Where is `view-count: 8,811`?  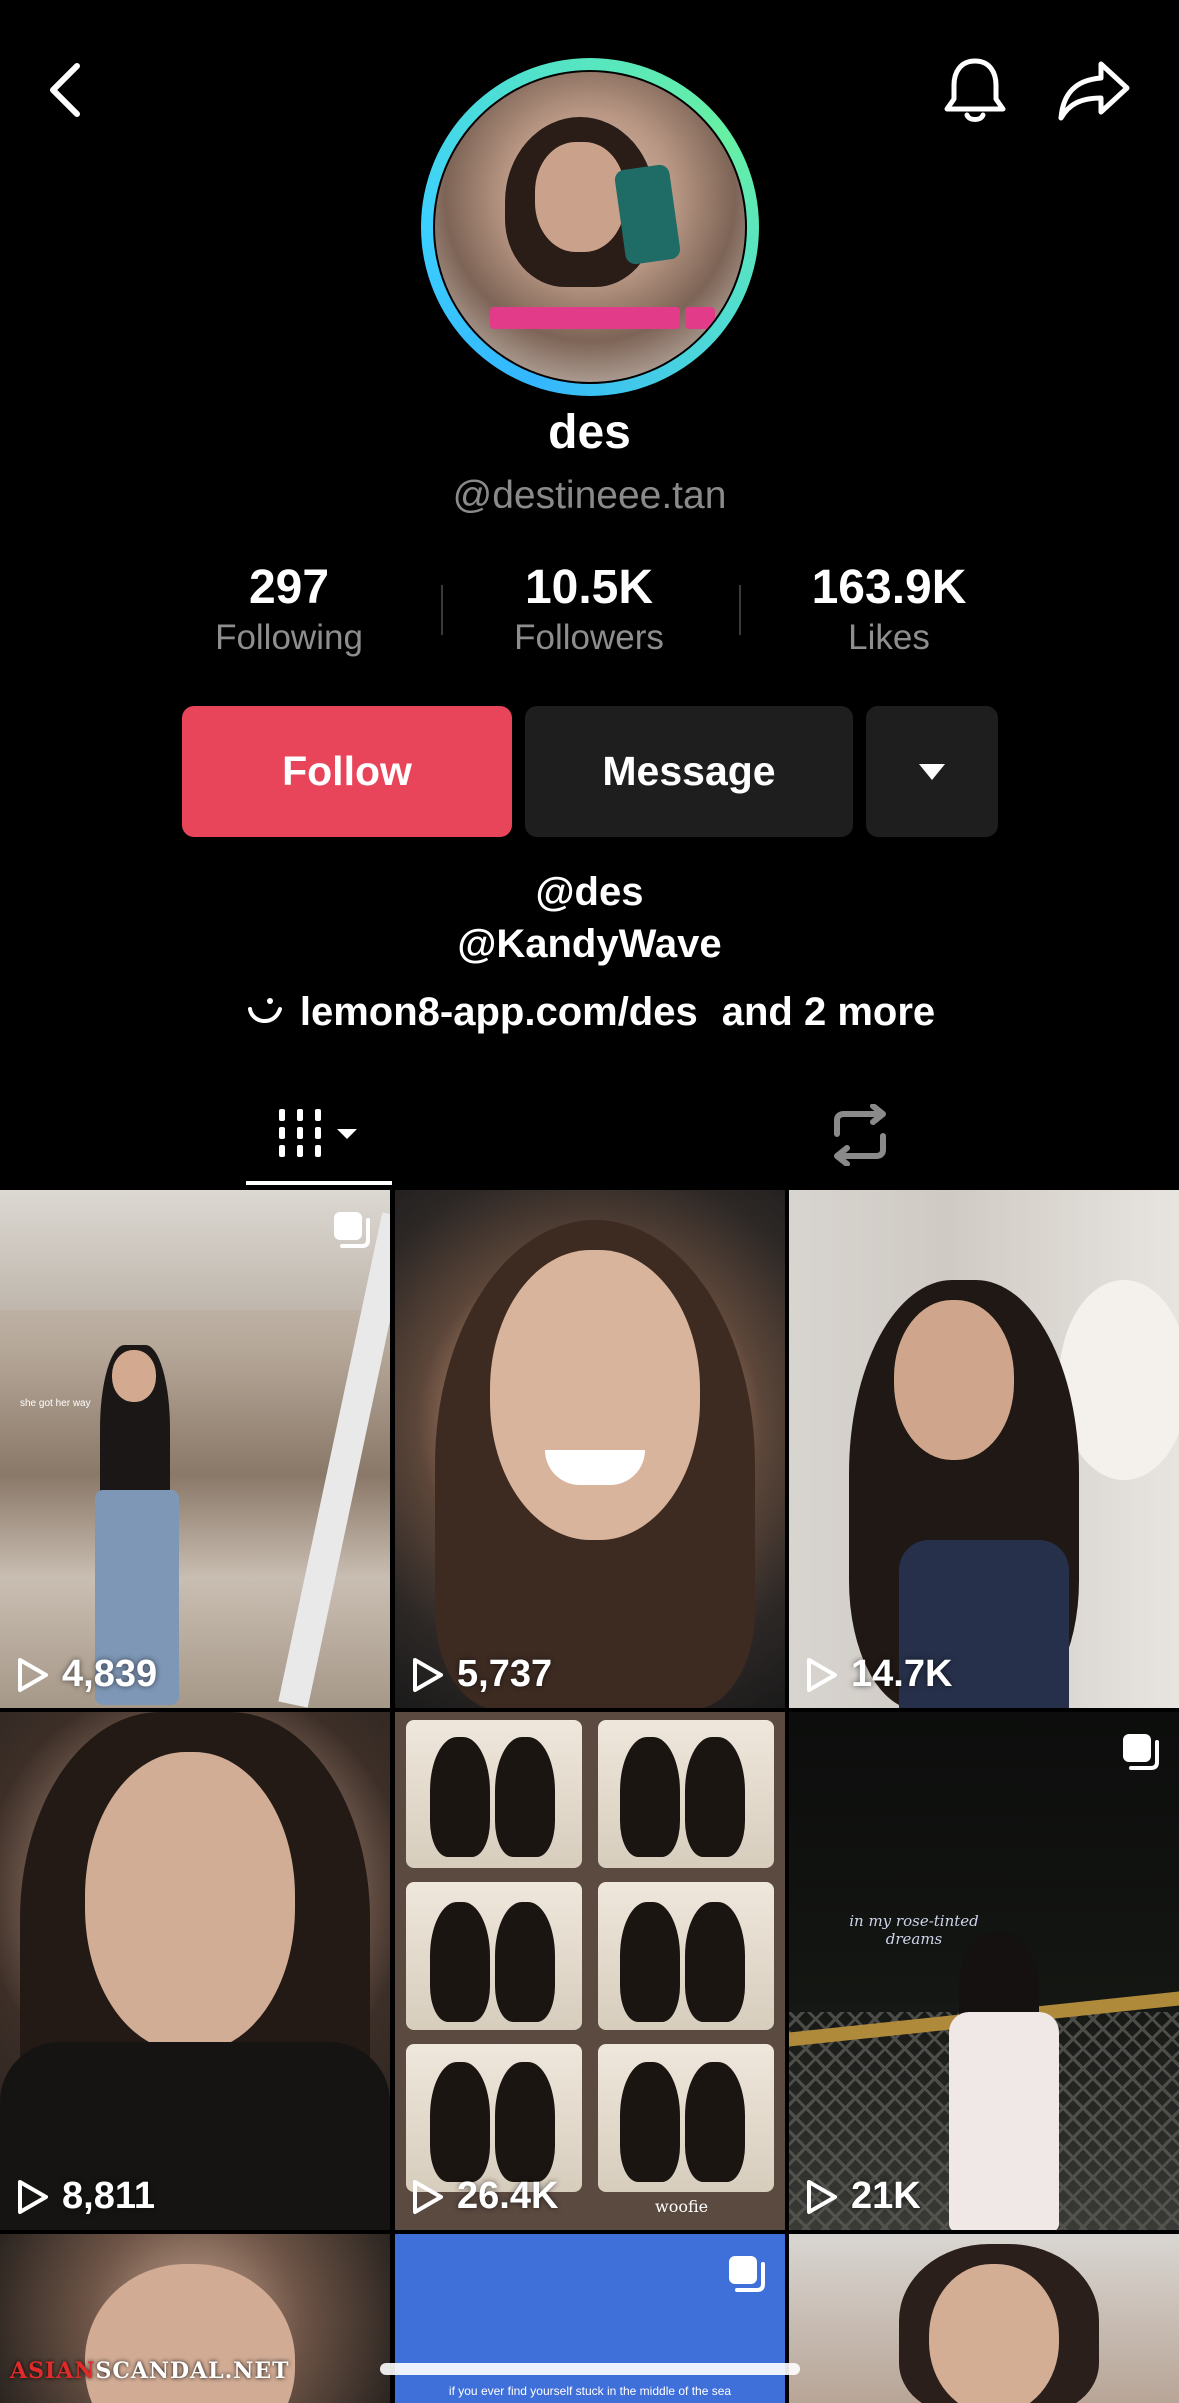 view-count: 8,811 is located at coordinates (85, 2196).